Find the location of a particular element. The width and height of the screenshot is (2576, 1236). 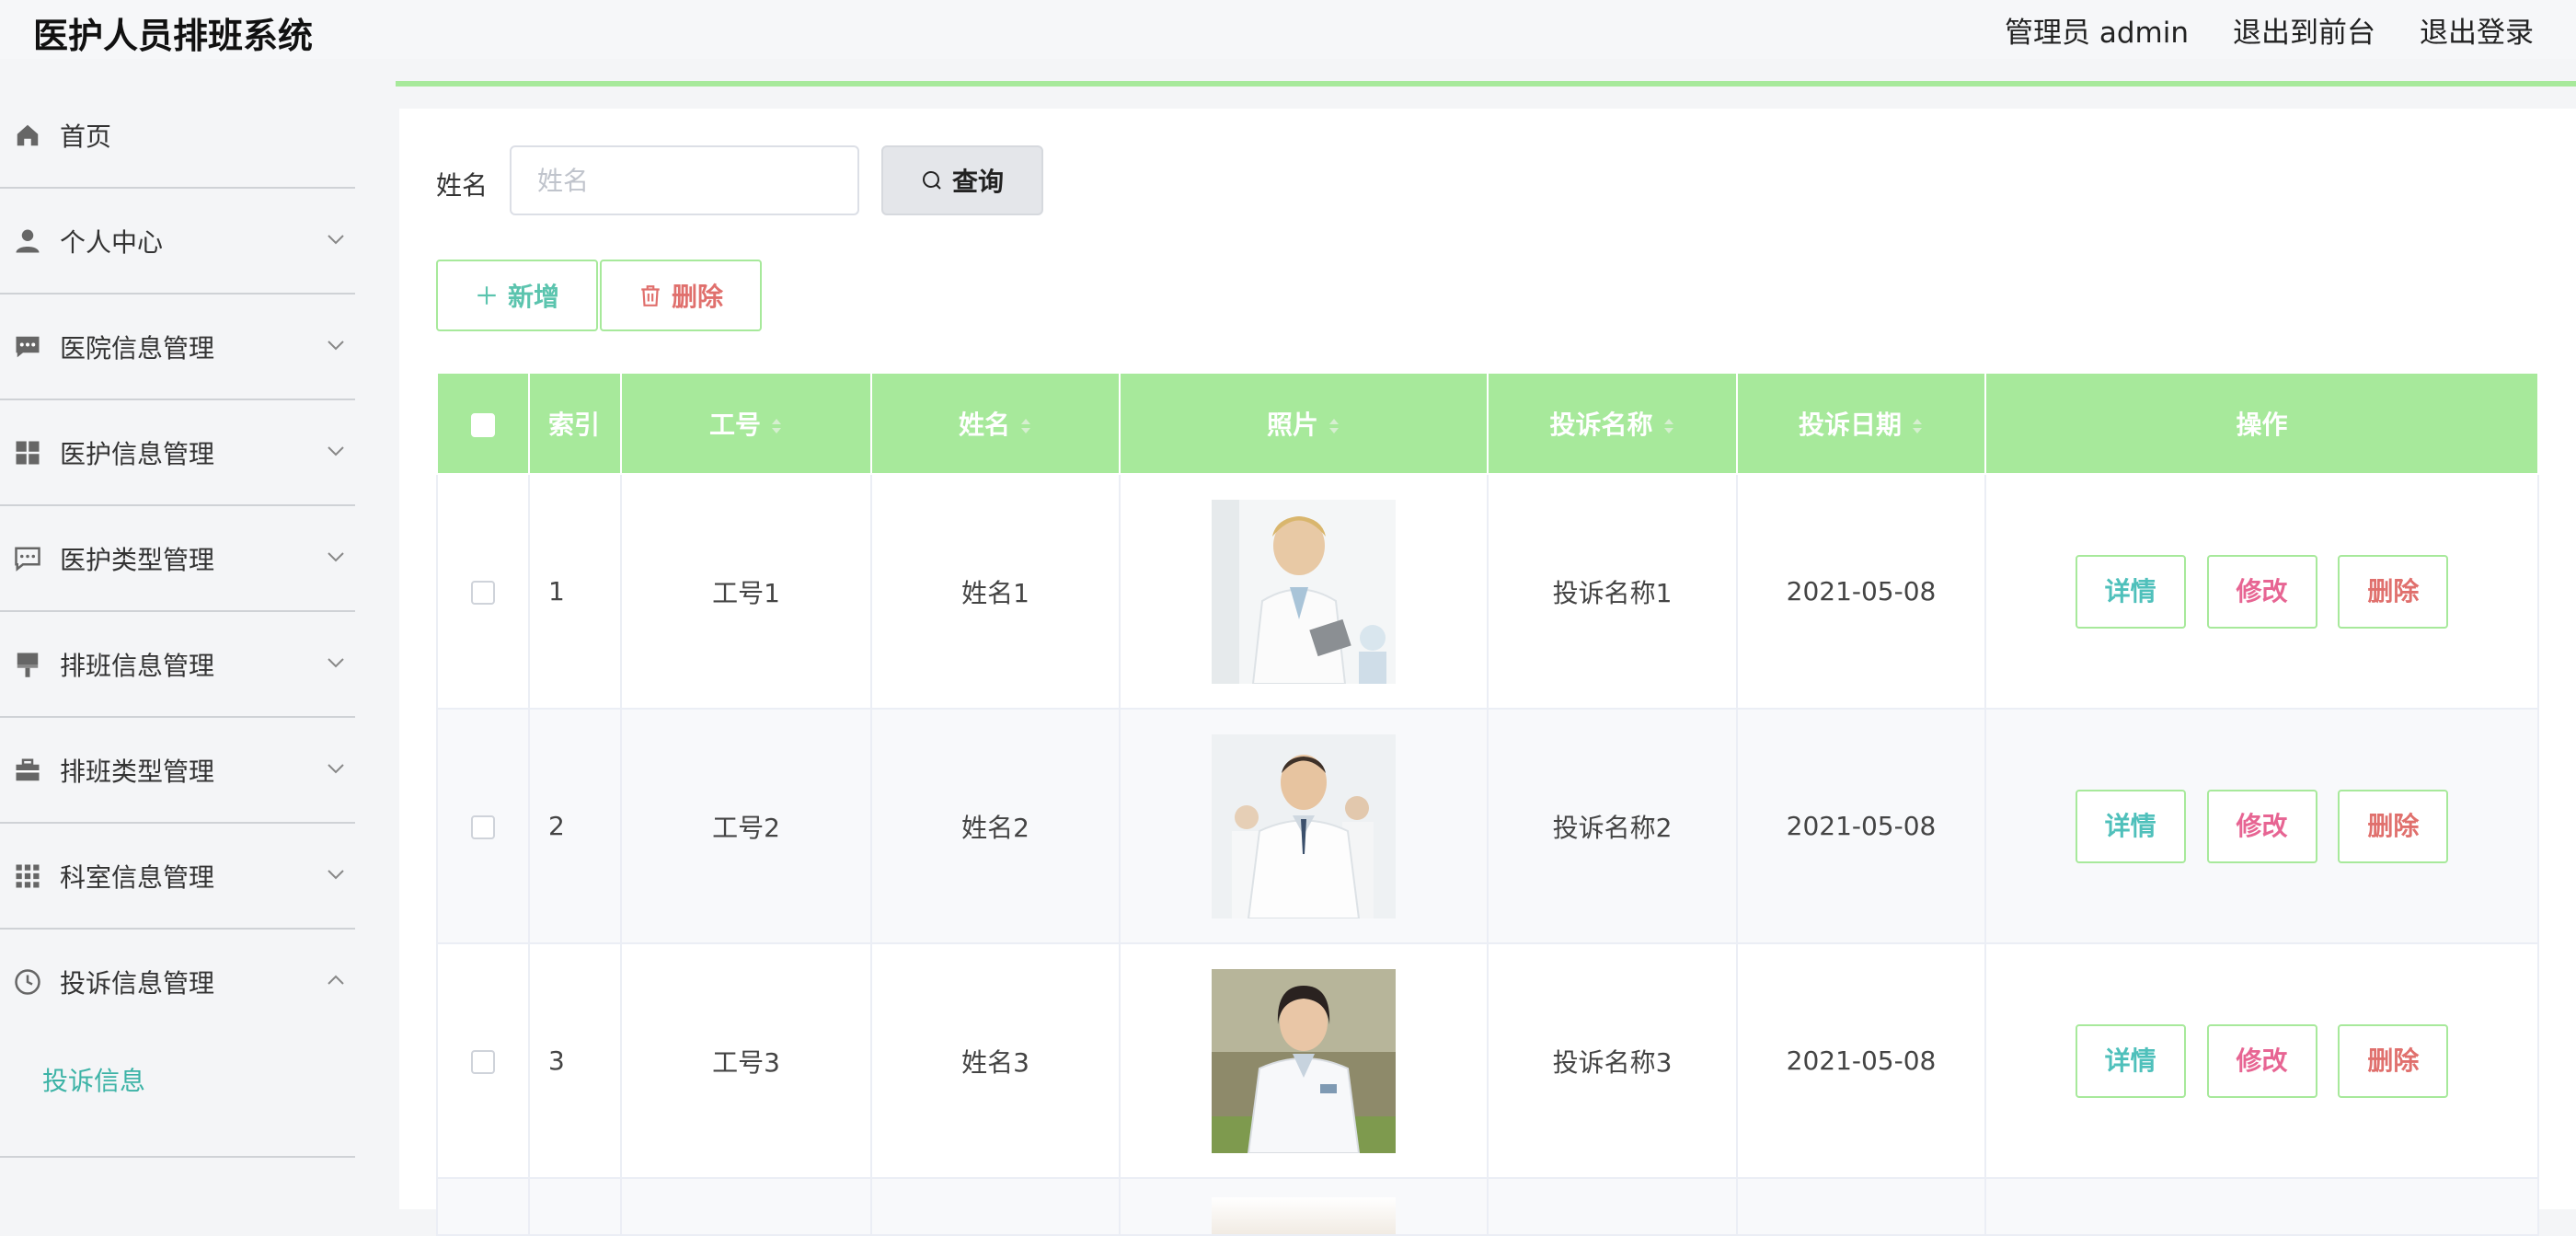

sidebar-item-label: 投诉信息管理 is located at coordinates (137, 983).